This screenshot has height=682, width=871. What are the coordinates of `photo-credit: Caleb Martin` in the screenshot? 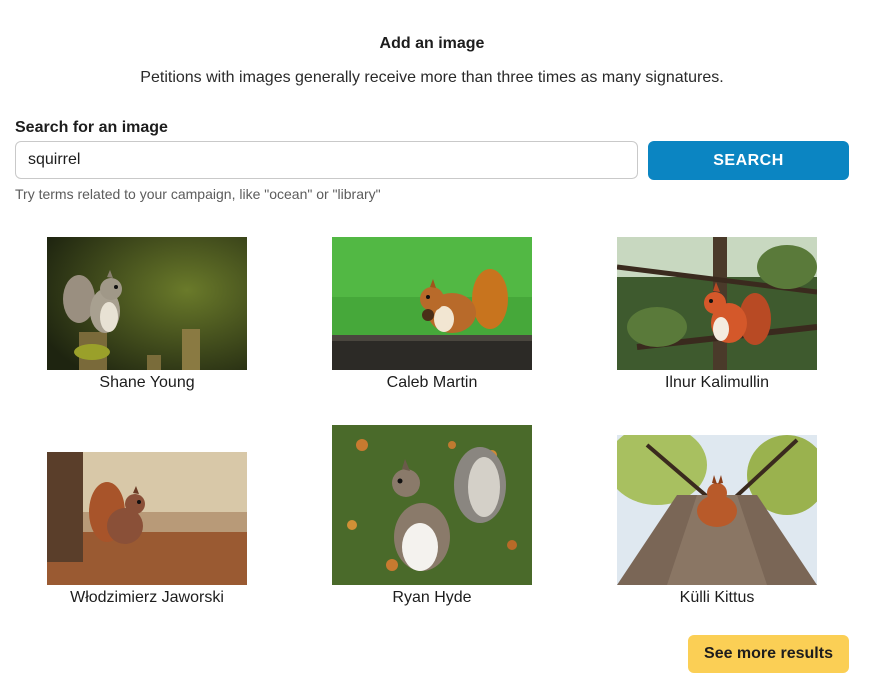 It's located at (432, 382).